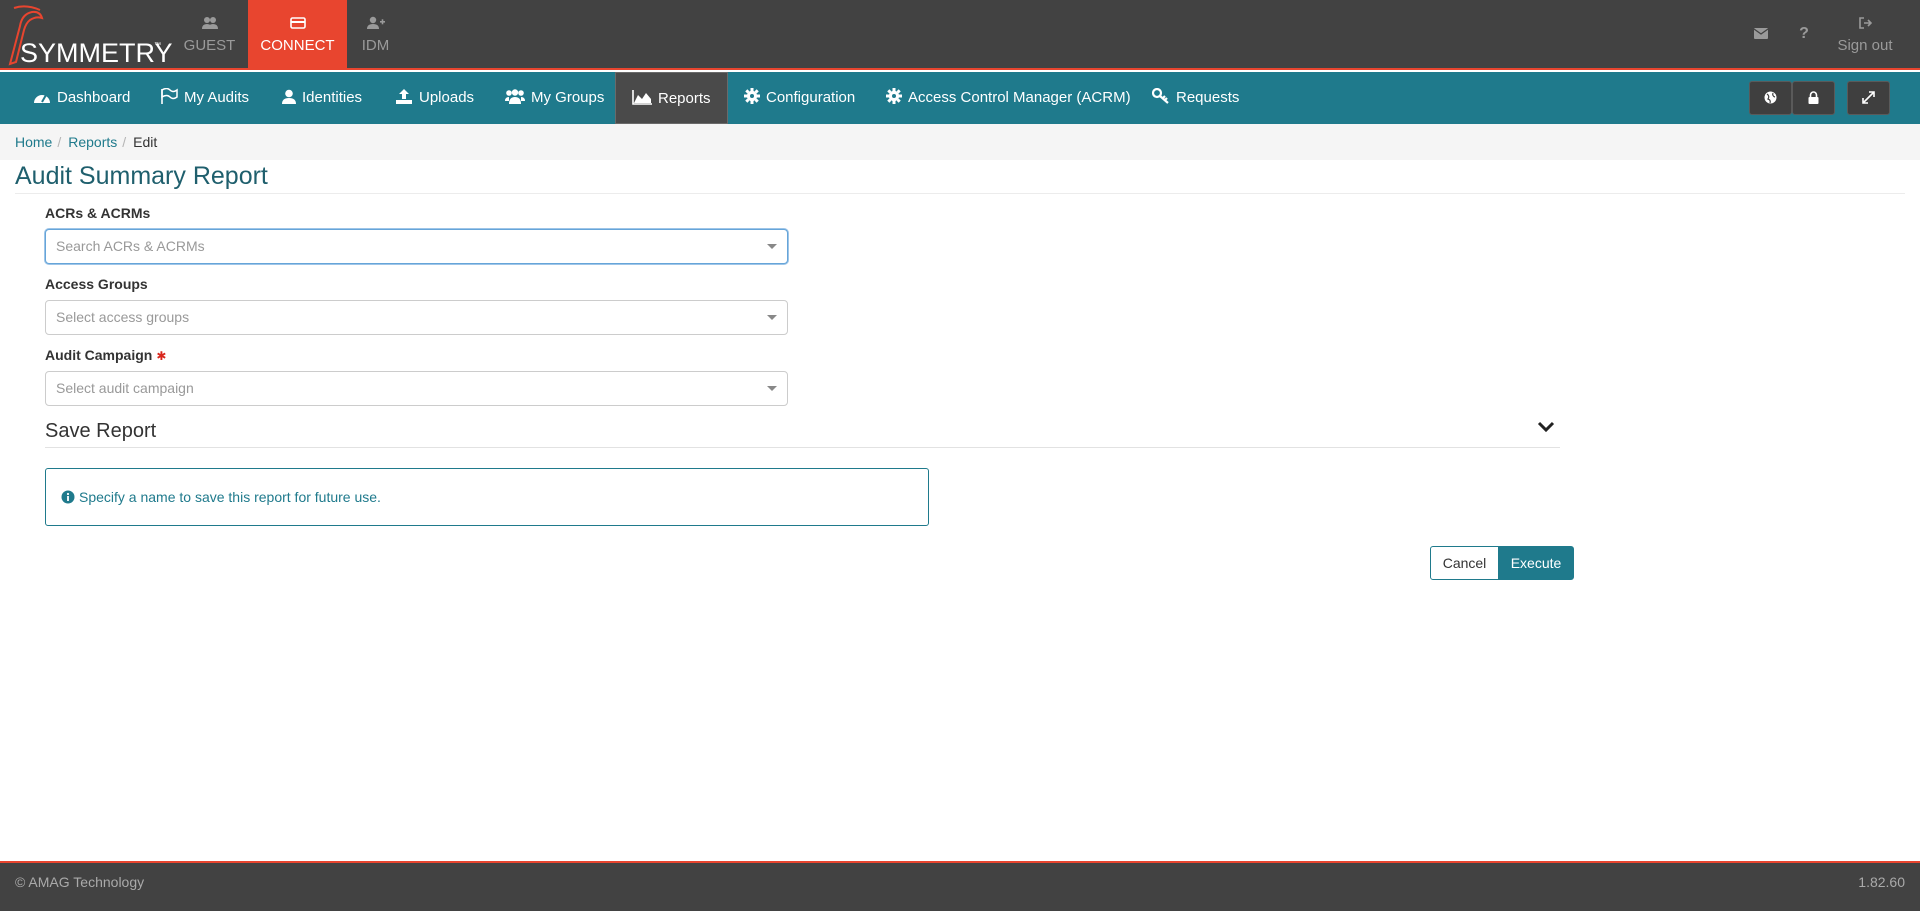 The image size is (1920, 911). What do you see at coordinates (1019, 97) in the screenshot?
I see `nav-label: Access Control Manager (ACRM)` at bounding box center [1019, 97].